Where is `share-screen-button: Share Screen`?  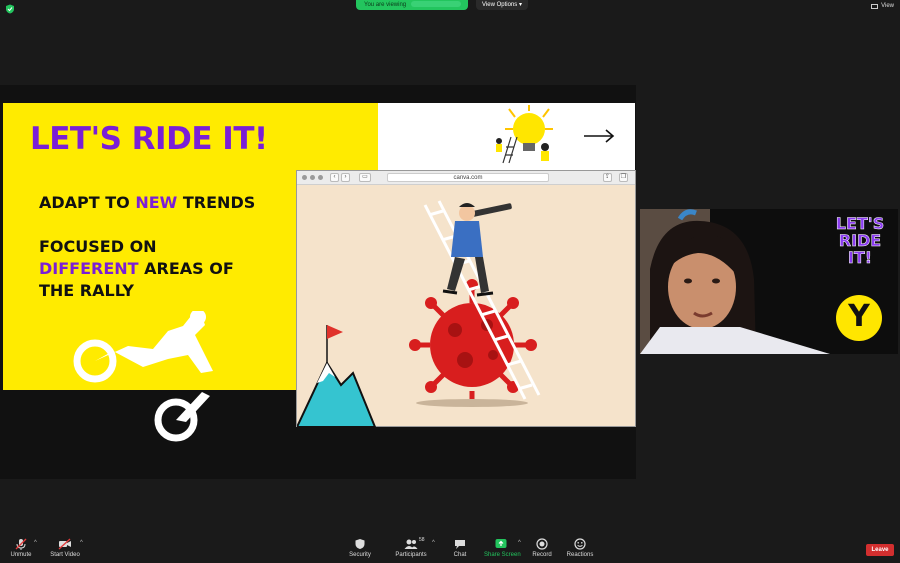
share-screen-button: Share Screen is located at coordinates (502, 548).